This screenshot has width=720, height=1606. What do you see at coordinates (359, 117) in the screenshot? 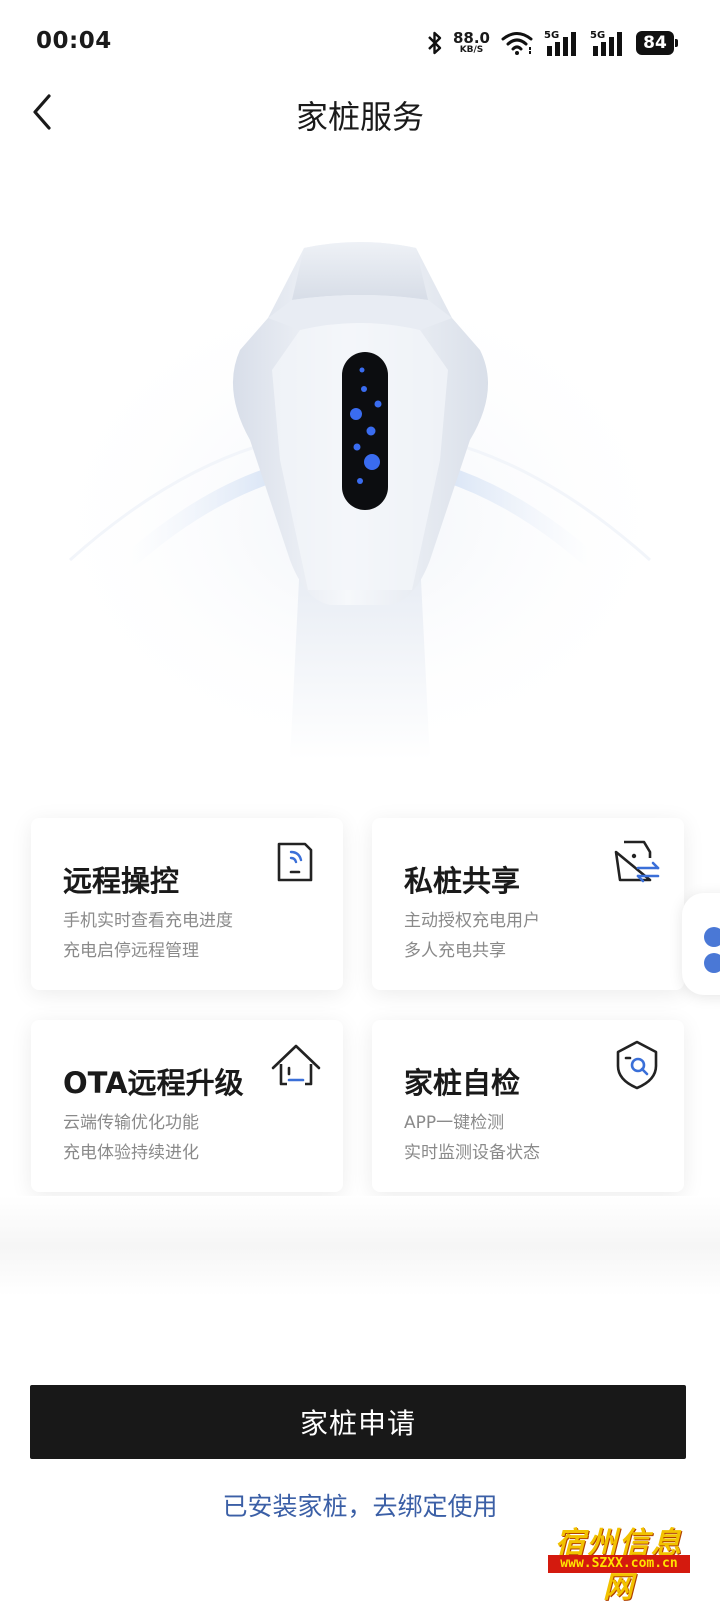
I see `page-title: 家桩服务` at bounding box center [359, 117].